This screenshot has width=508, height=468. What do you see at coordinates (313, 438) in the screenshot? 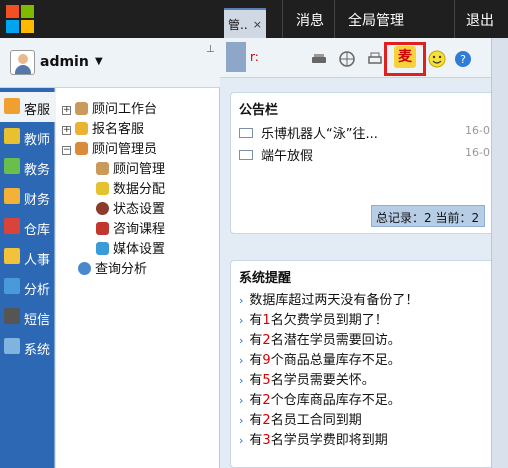
I see `system-reminder-item: › 有3名学员学费即将到期` at bounding box center [313, 438].